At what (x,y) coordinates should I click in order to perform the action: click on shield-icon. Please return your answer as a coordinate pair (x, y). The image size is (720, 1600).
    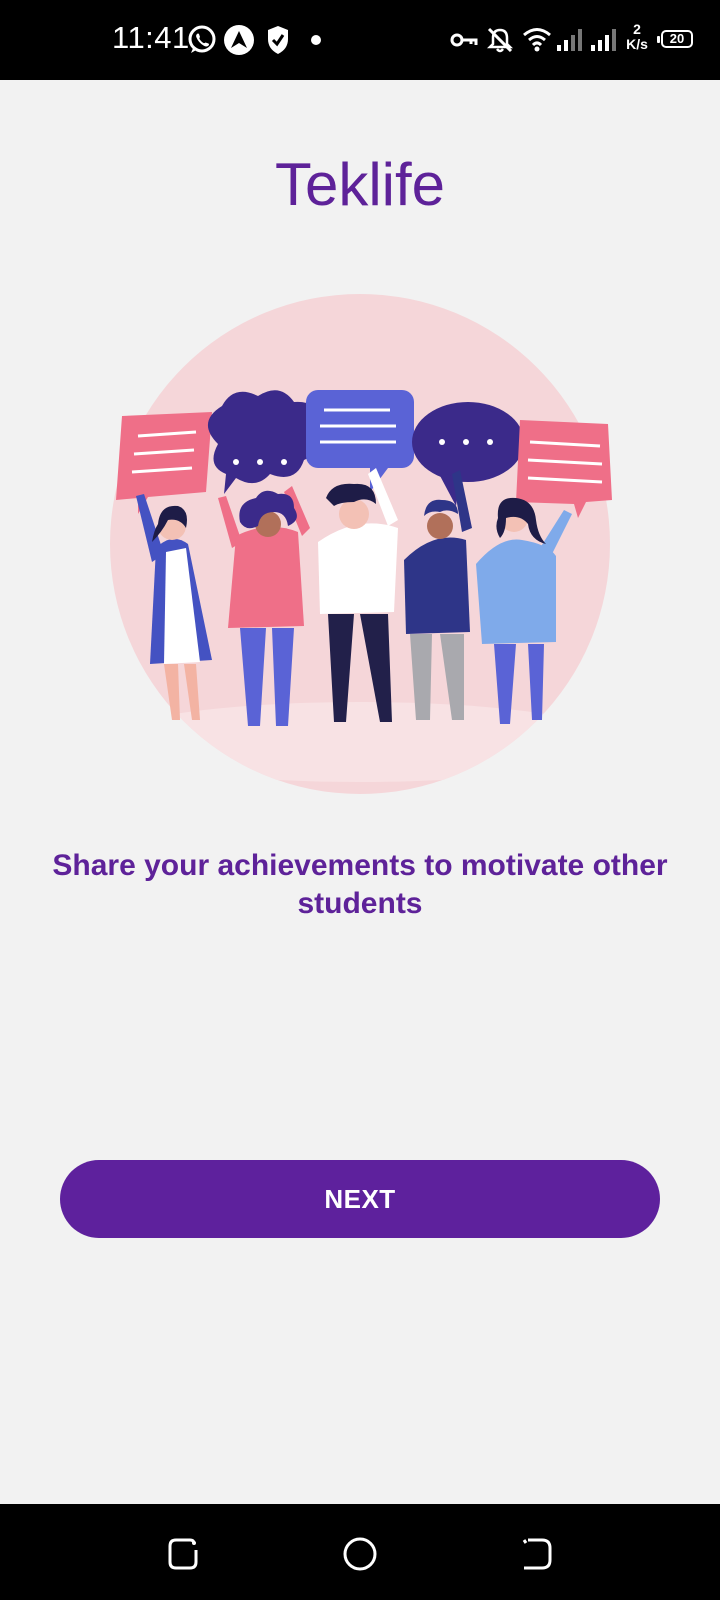
    Looking at the image, I should click on (278, 40).